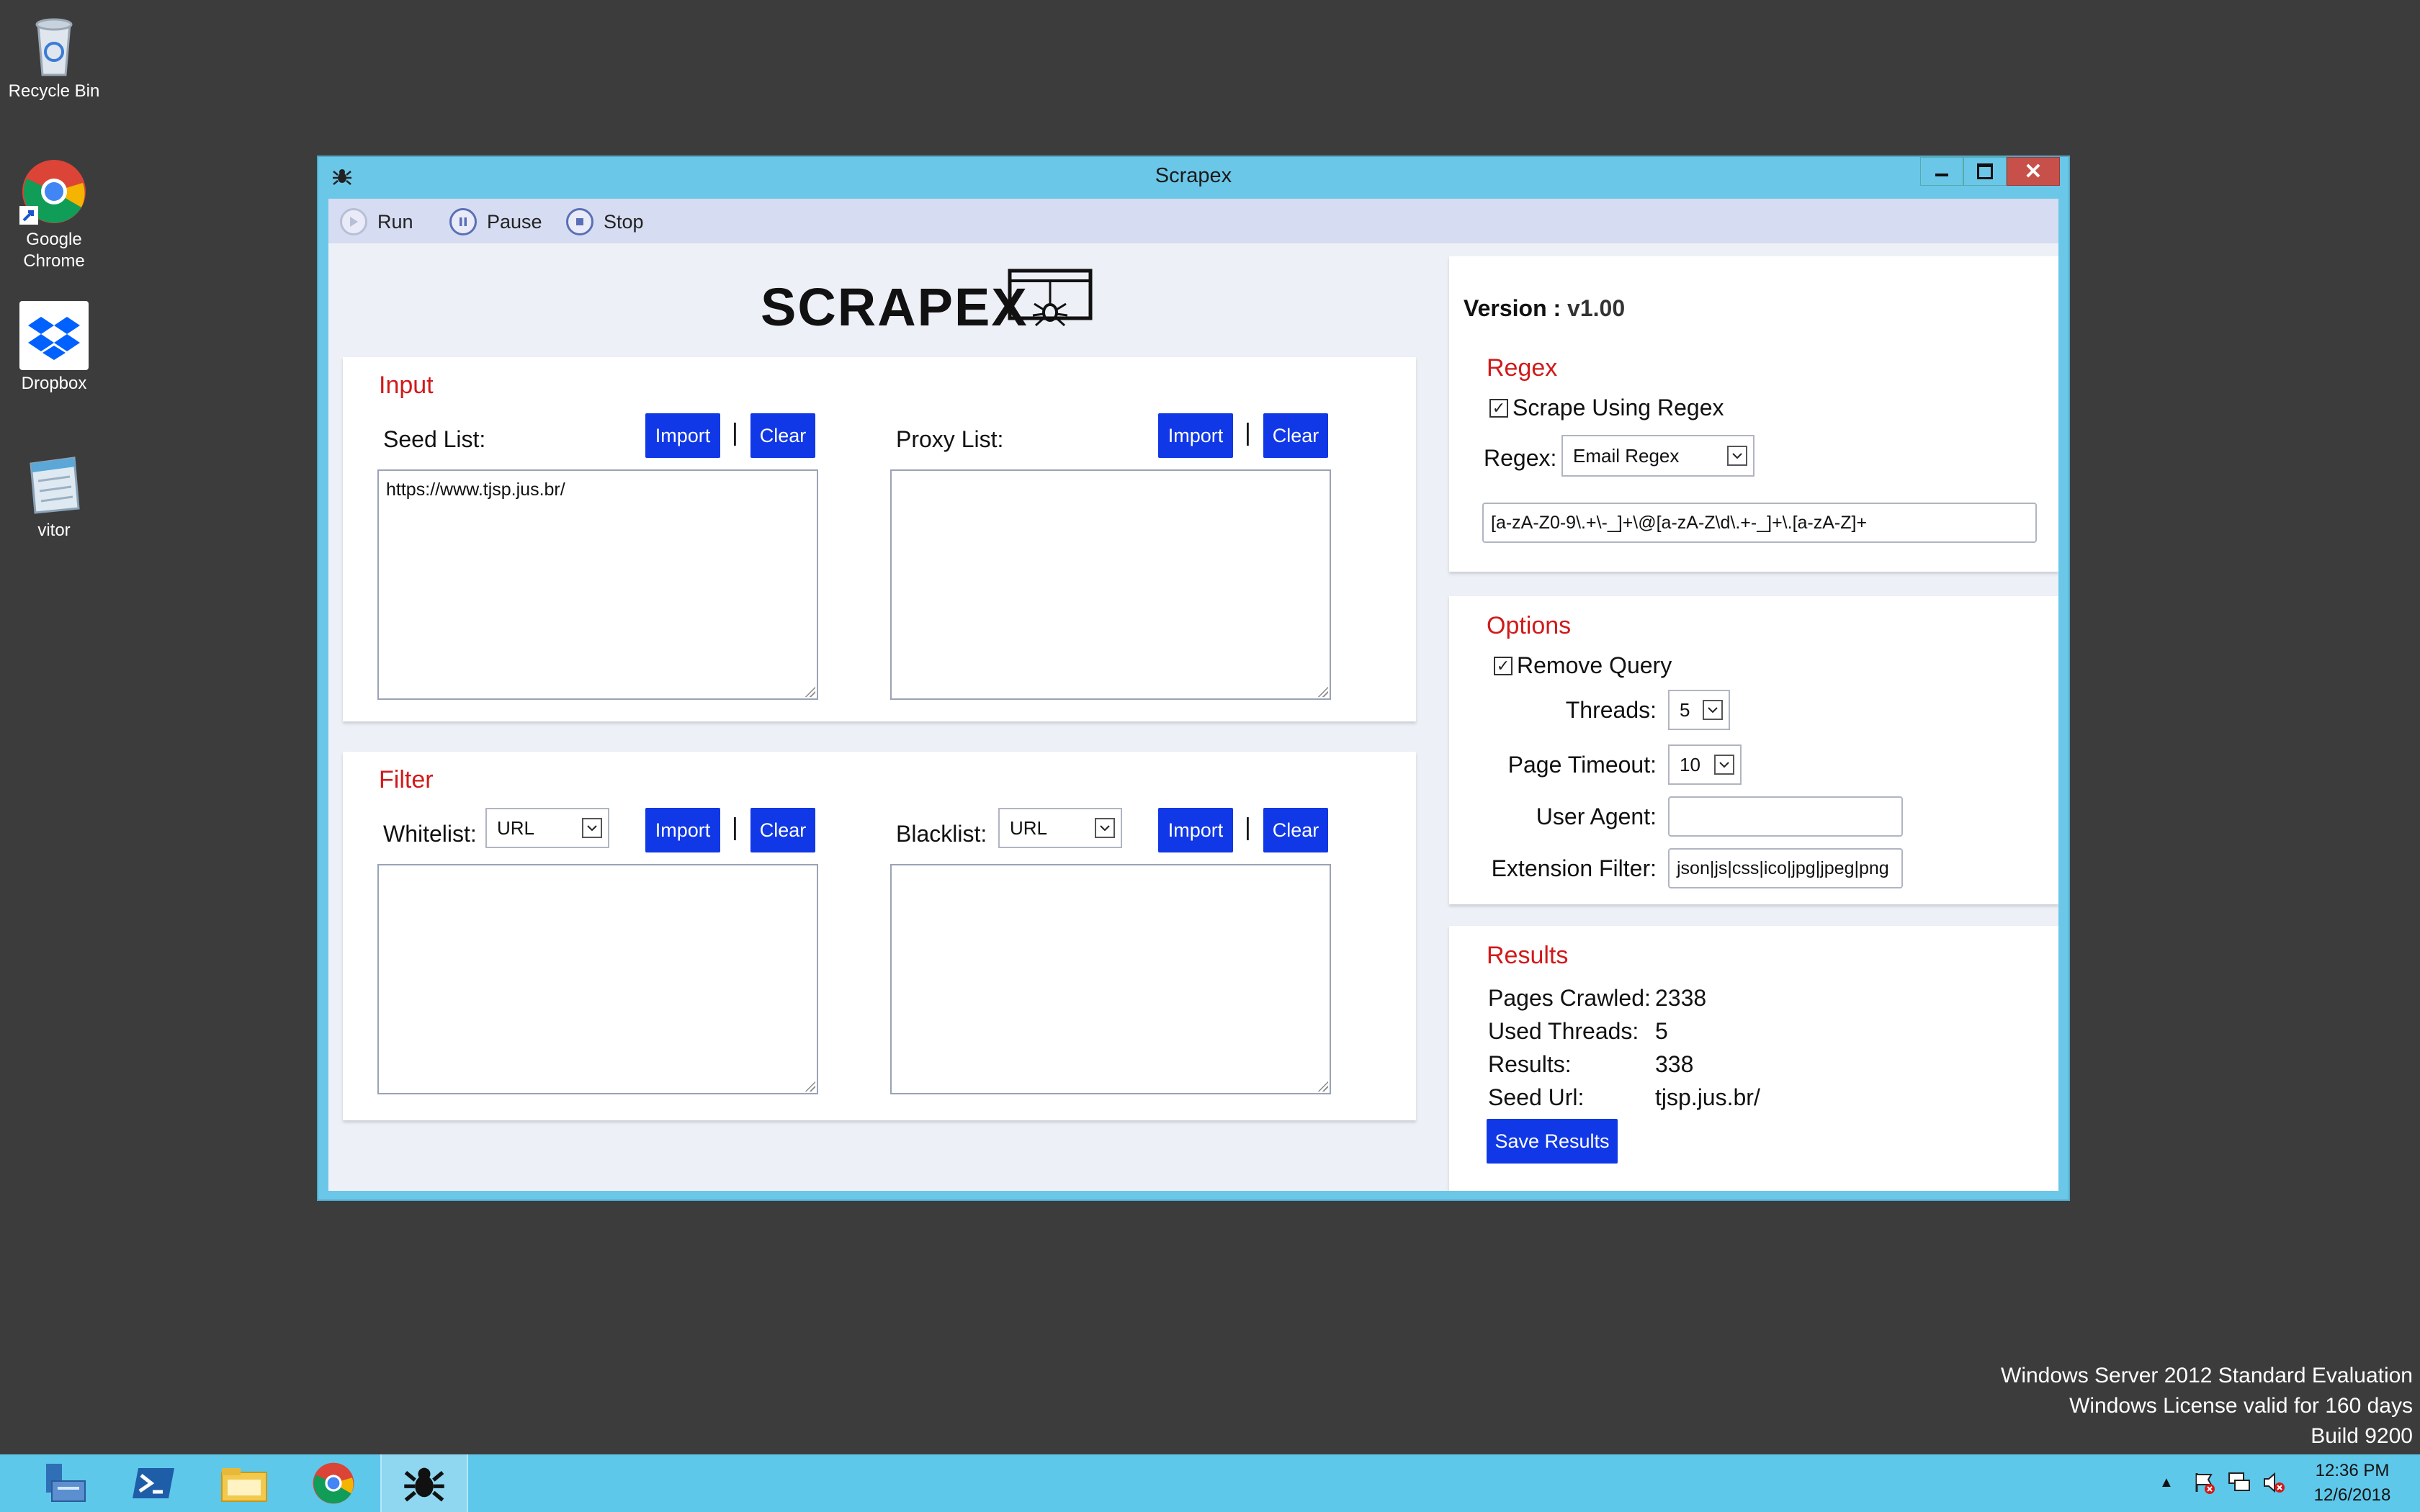 This screenshot has height=1512, width=2420. I want to click on blacklist-type-value: URL, so click(1029, 827).